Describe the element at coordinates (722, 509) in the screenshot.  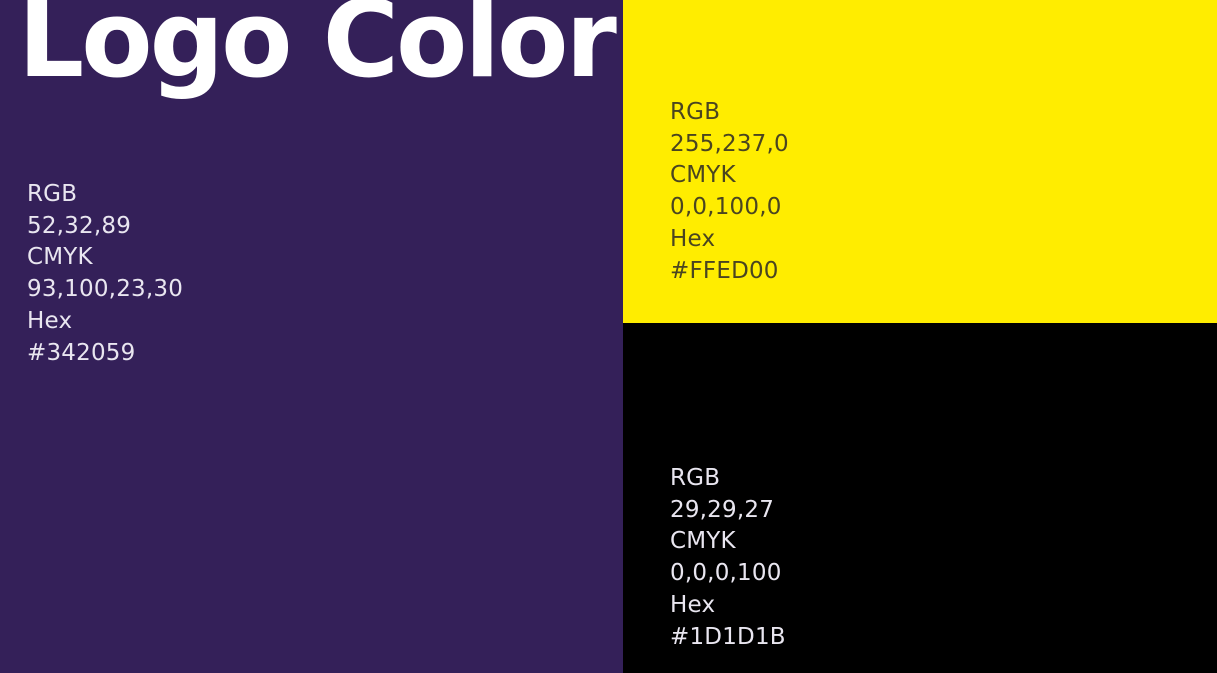
I see `rgb-value: 29,29,27` at that location.